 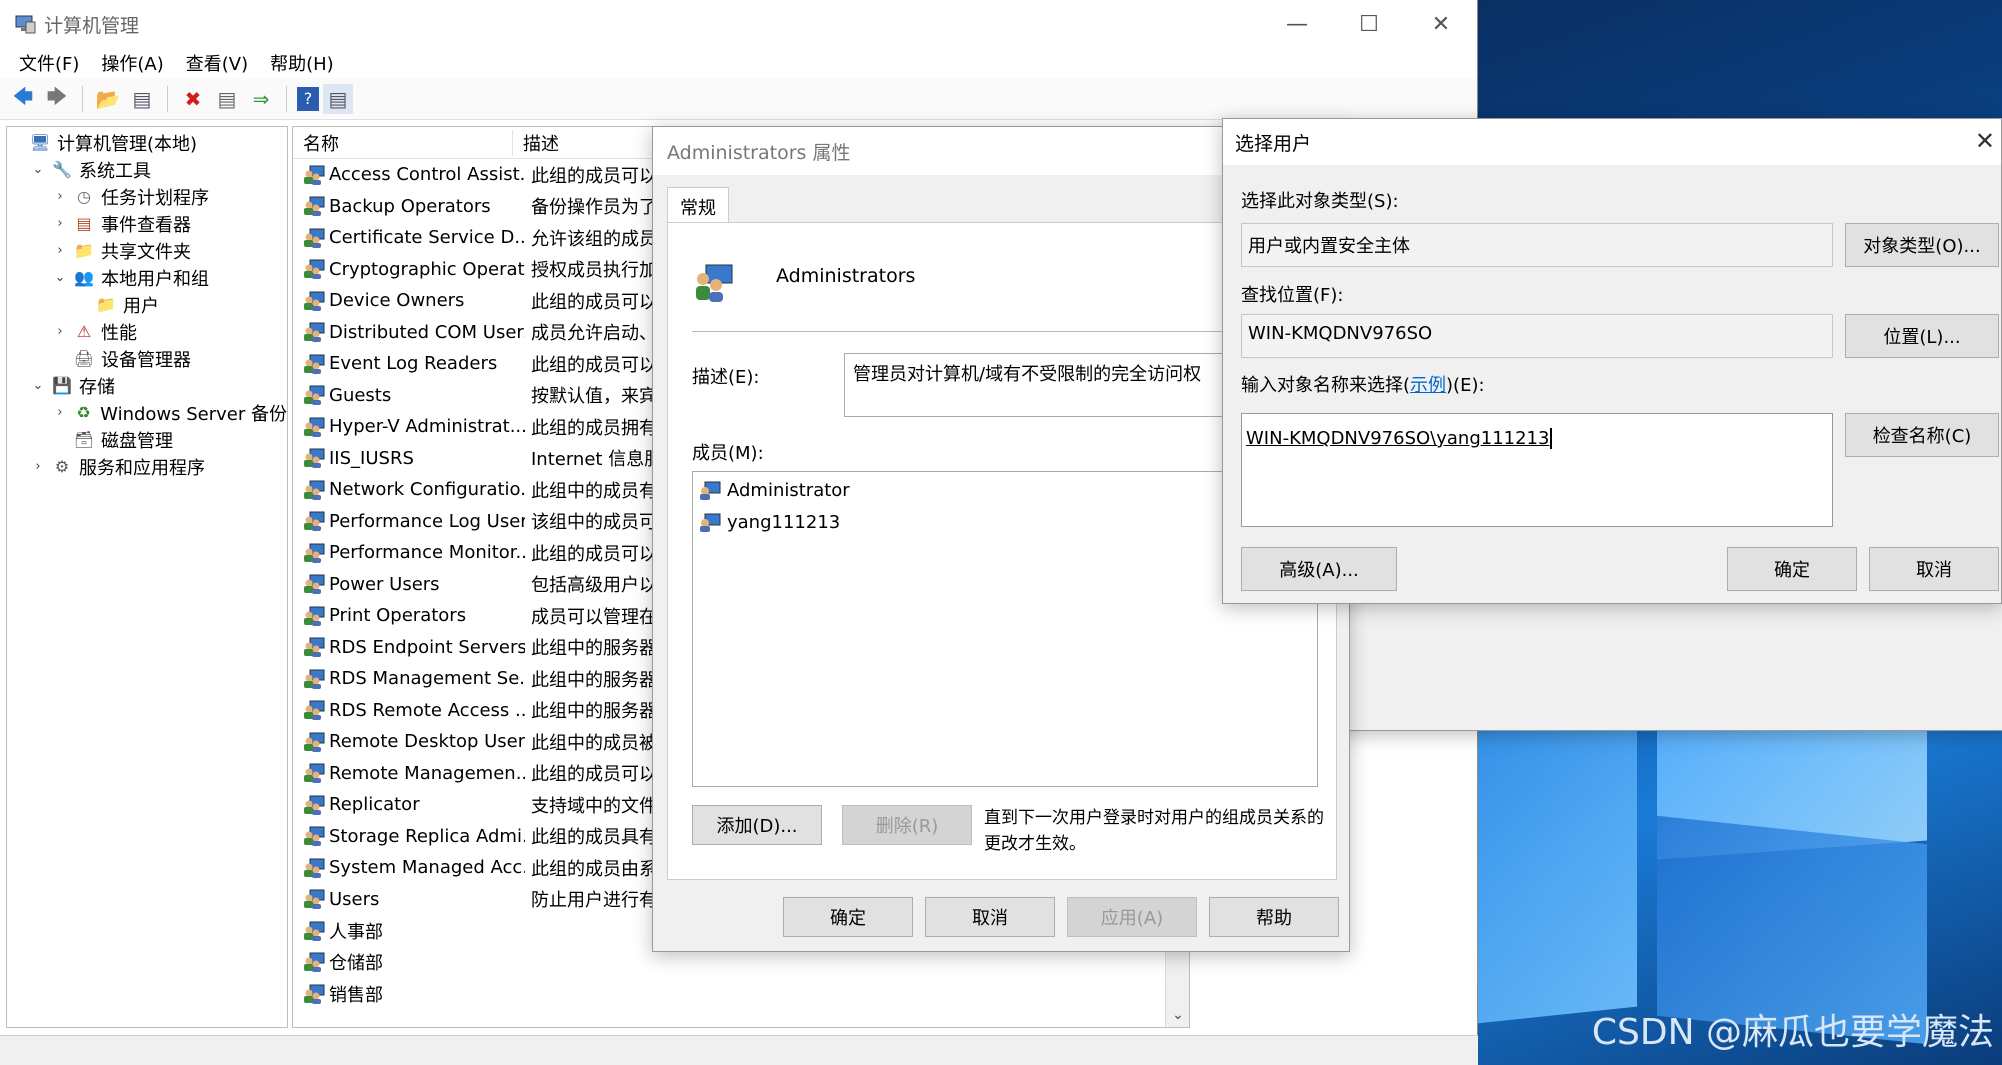 What do you see at coordinates (261, 99) in the screenshot?
I see `export-list-icon: ⇒` at bounding box center [261, 99].